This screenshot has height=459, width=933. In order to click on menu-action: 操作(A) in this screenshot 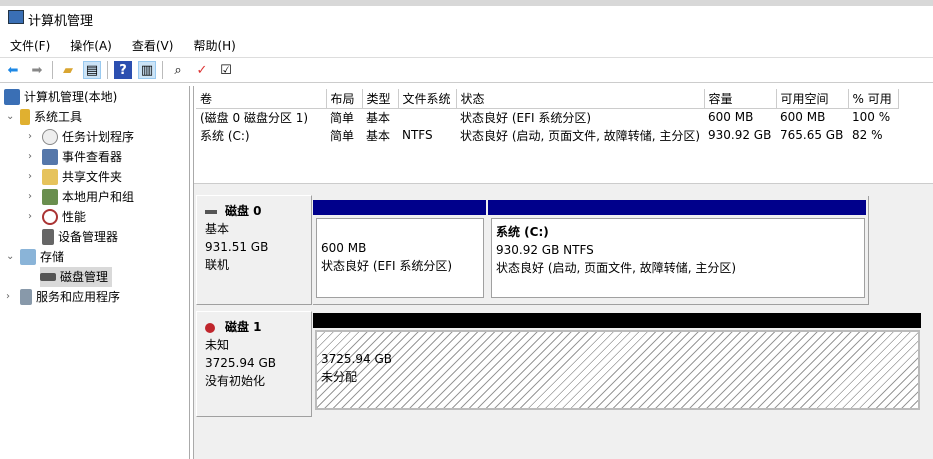, I will do `click(91, 46)`.